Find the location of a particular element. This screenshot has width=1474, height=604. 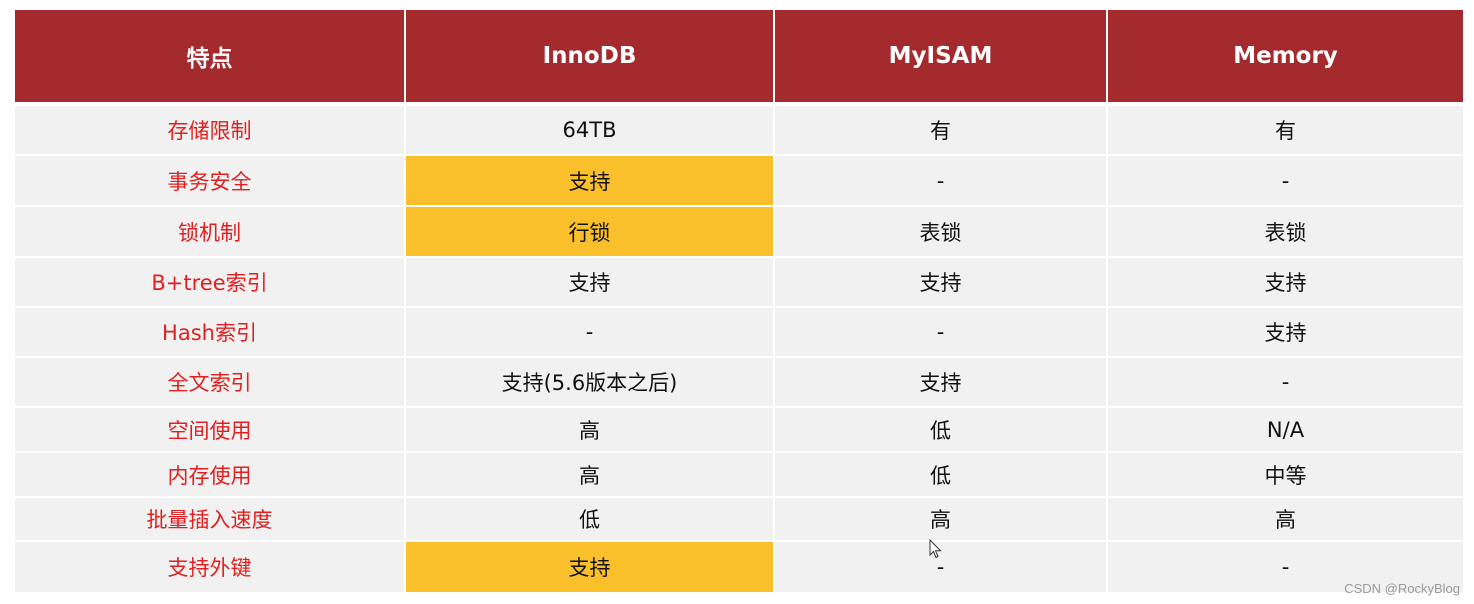

feature-cell: 空间使用 is located at coordinates (209, 429).